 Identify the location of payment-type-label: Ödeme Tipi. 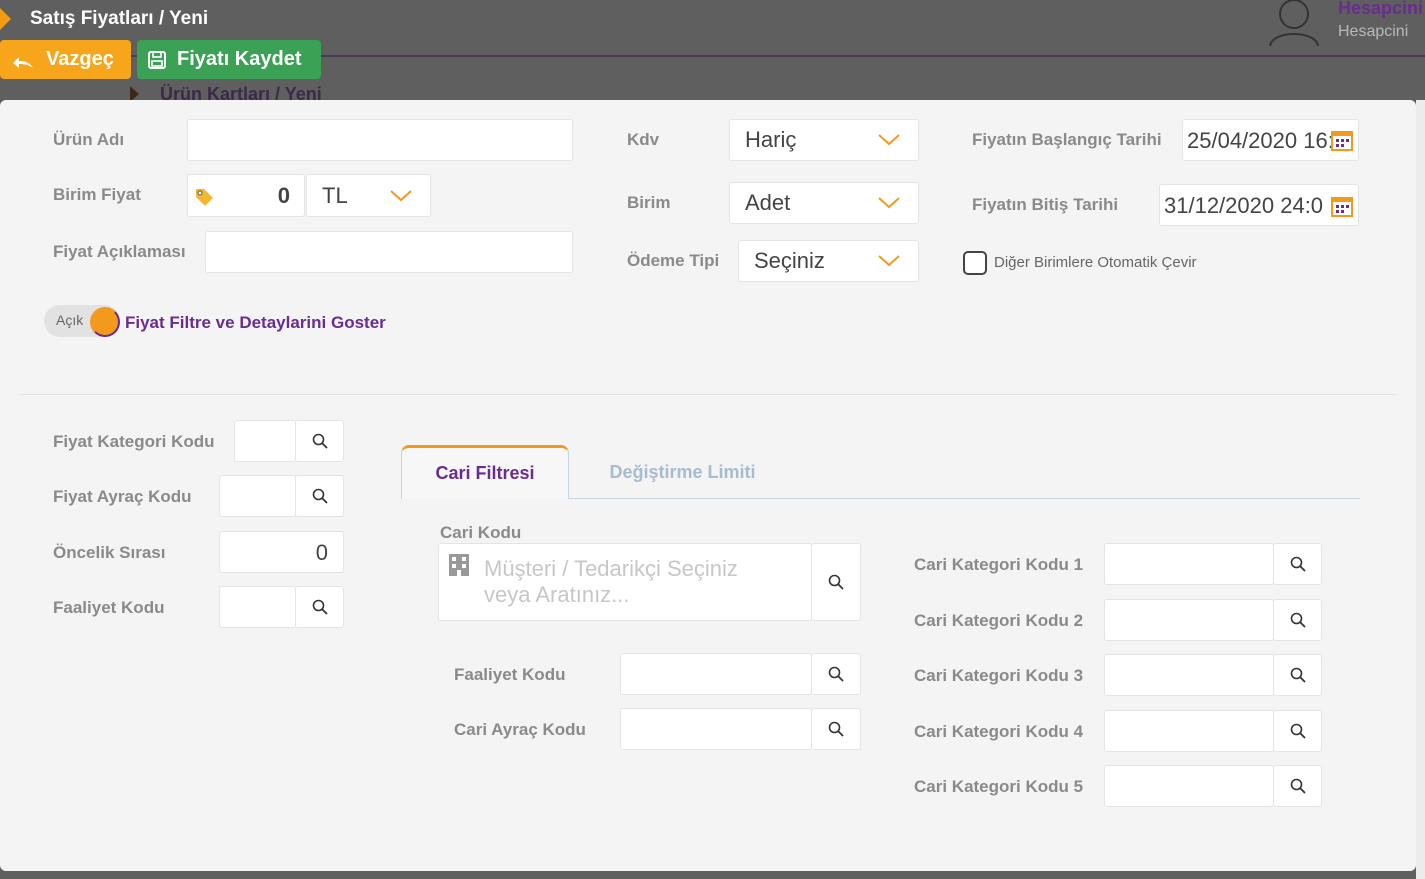
(673, 260).